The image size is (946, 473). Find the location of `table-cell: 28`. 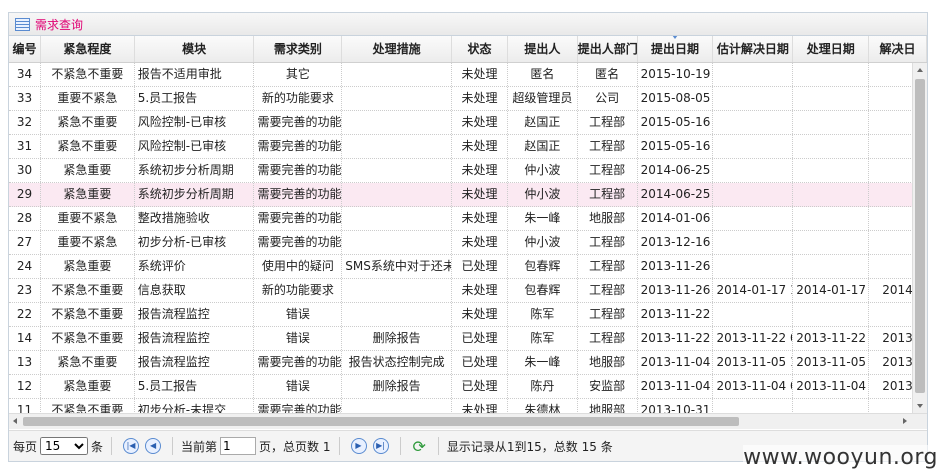

table-cell: 28 is located at coordinates (25, 218).